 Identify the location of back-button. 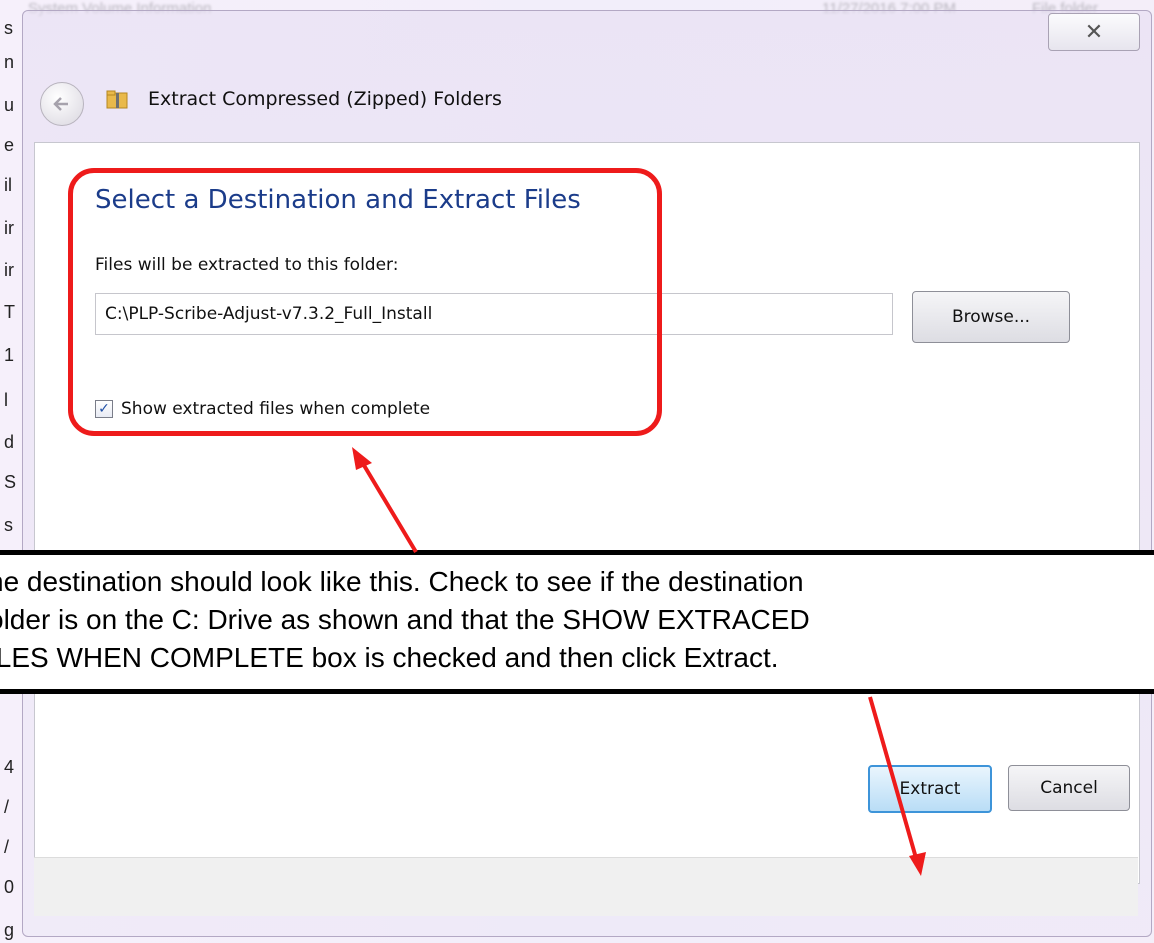
(62, 104).